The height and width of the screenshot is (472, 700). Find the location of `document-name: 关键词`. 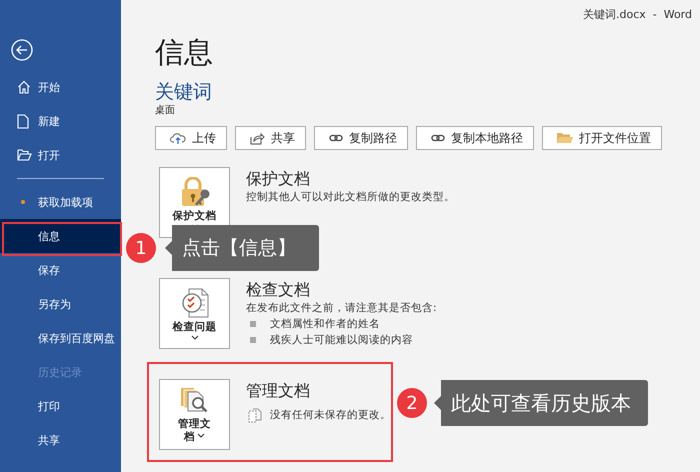

document-name: 关键词 is located at coordinates (184, 92).